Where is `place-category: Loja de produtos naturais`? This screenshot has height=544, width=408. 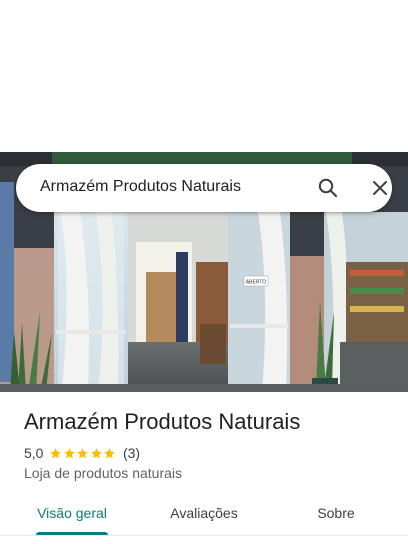
place-category: Loja de produtos naturais is located at coordinates (103, 473).